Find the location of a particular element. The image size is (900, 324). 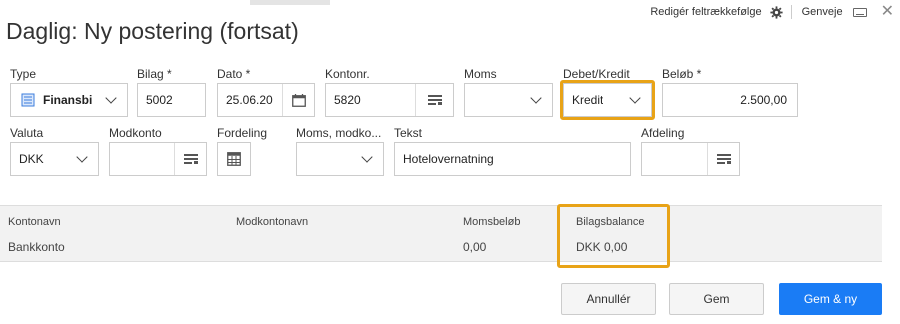

account-label: Kontonr. is located at coordinates (347, 74).